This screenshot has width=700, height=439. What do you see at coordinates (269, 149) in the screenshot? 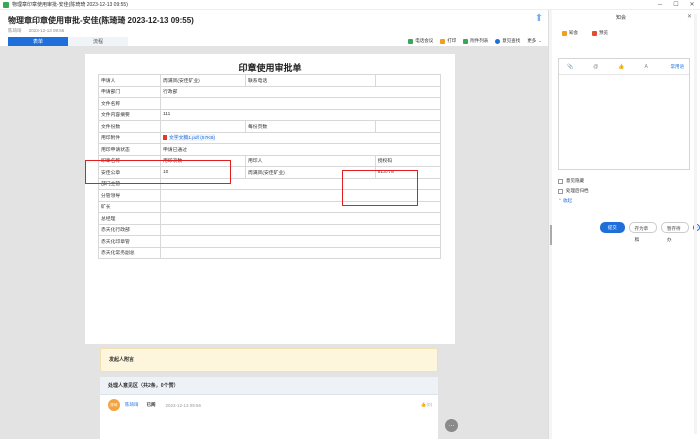
I see `table-row: 用印申请状态 申请已通过` at bounding box center [269, 149].